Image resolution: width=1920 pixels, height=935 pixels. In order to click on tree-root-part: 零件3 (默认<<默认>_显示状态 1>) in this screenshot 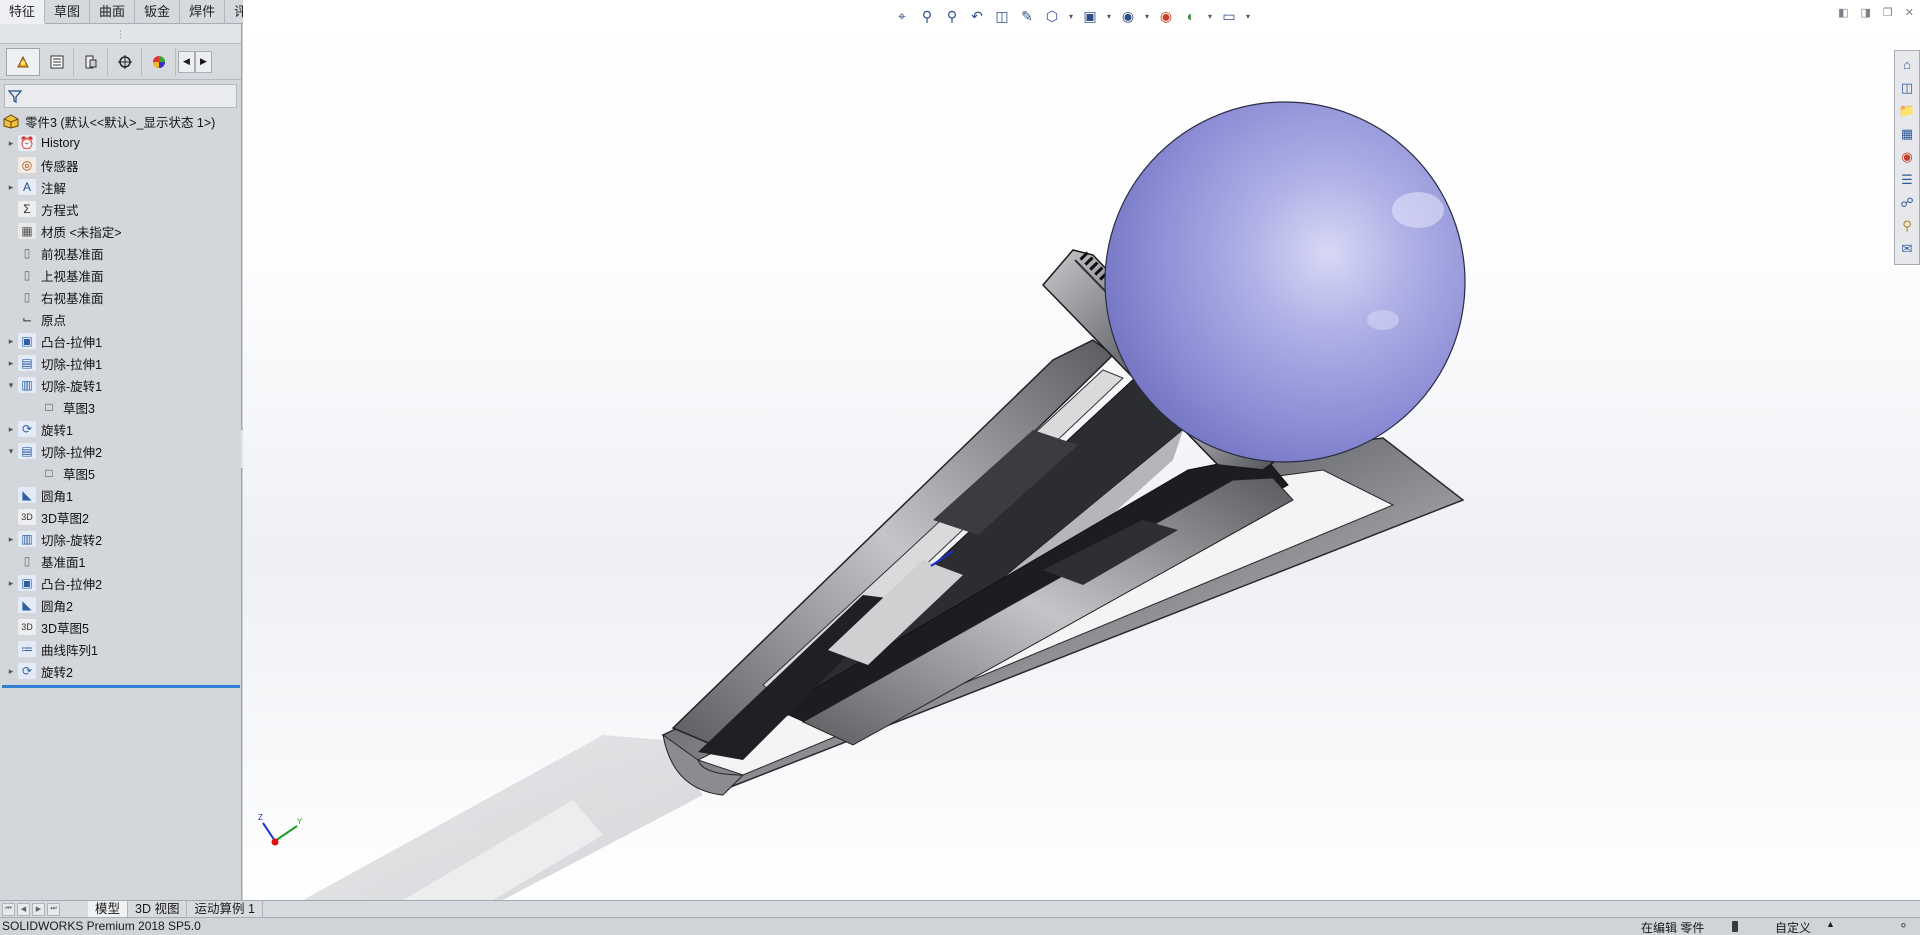, I will do `click(120, 121)`.